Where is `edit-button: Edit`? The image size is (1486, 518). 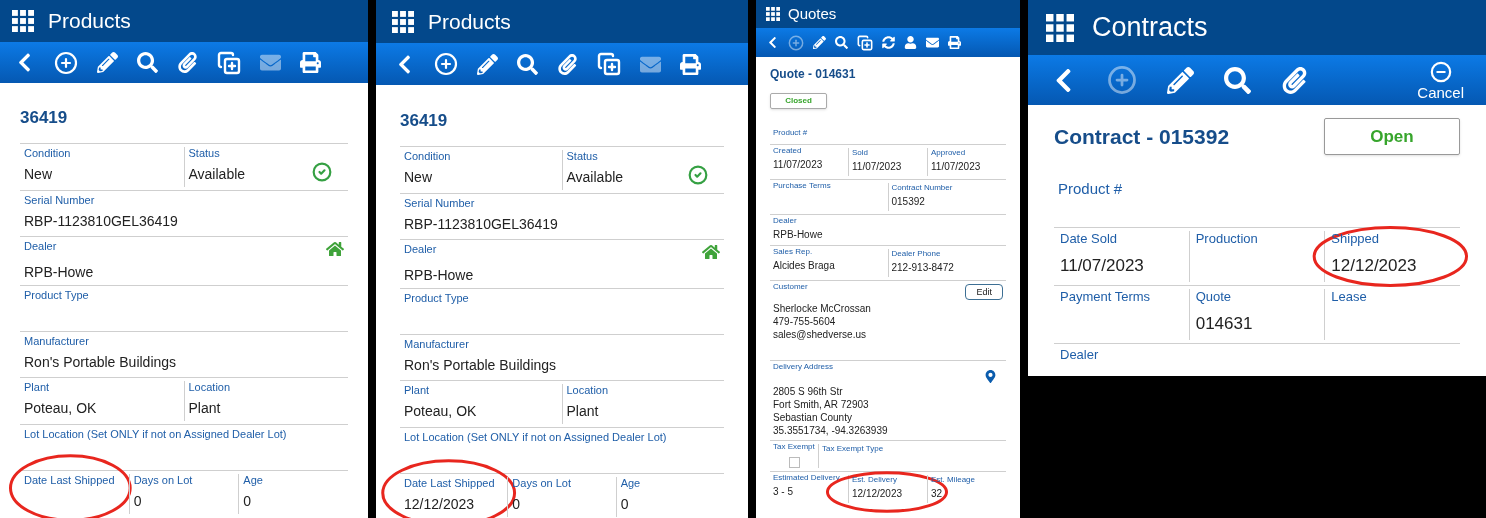 edit-button: Edit is located at coordinates (984, 292).